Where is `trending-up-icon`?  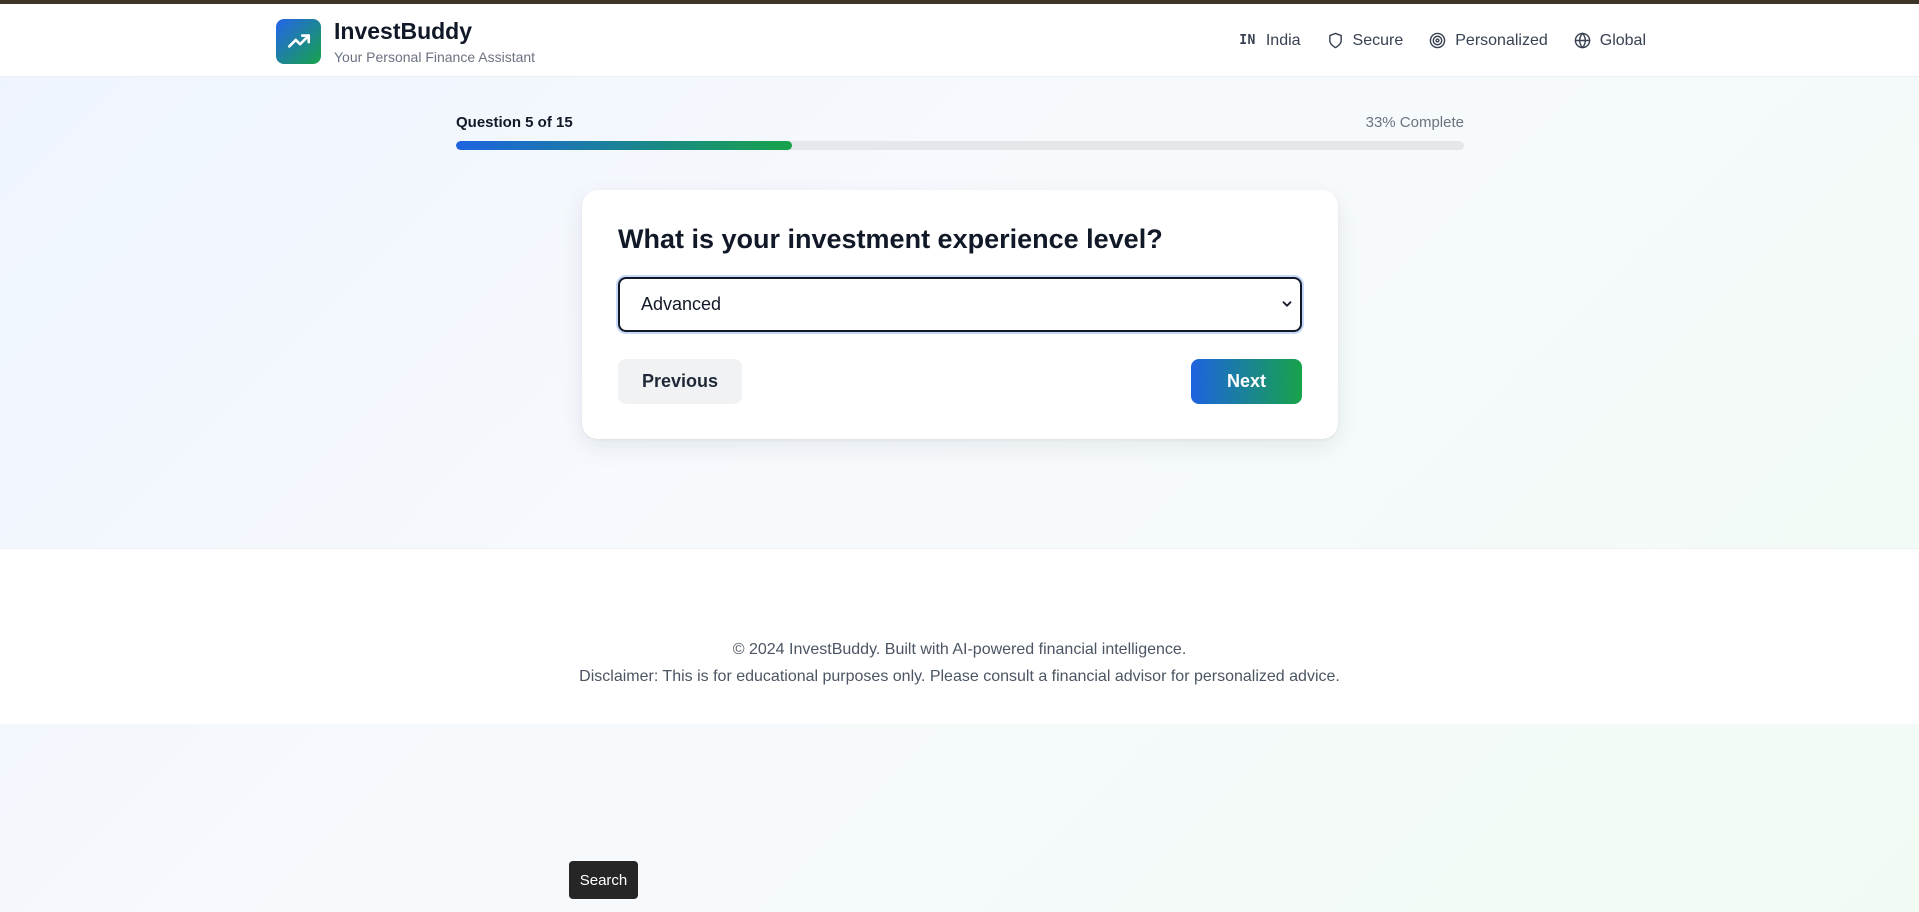 trending-up-icon is located at coordinates (298, 41).